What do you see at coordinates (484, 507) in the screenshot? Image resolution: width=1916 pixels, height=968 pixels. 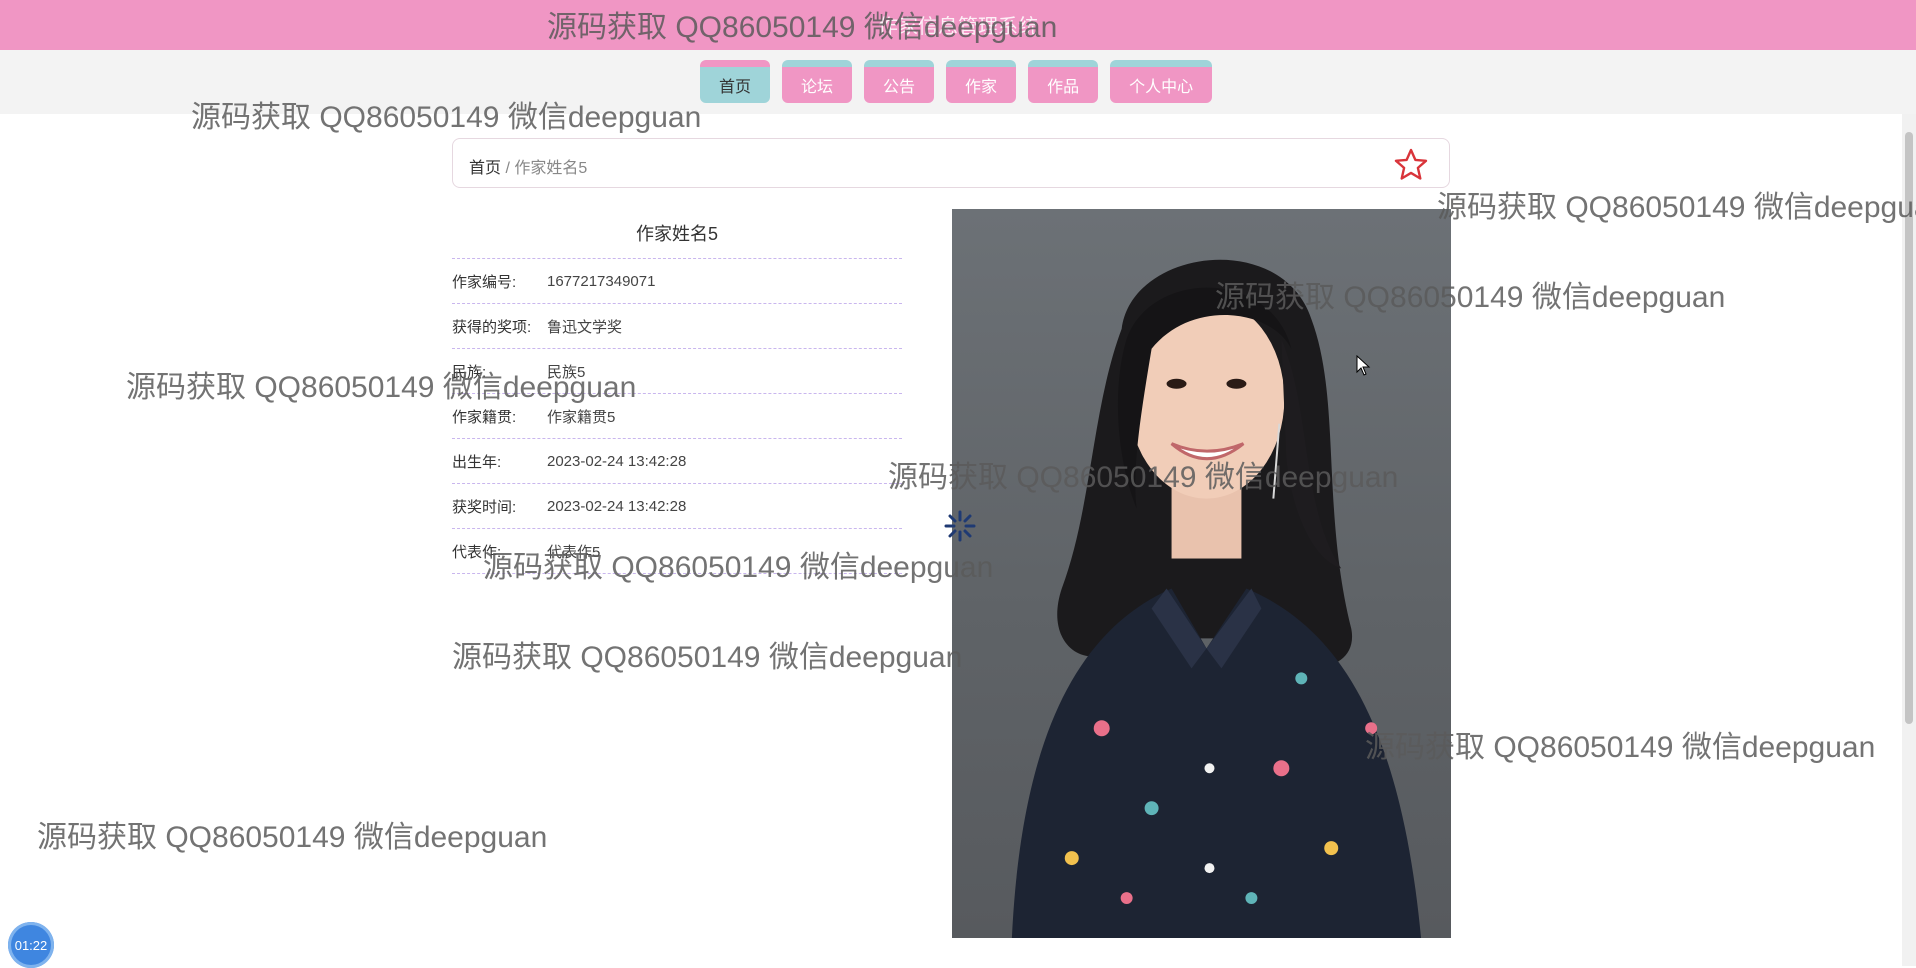 I see `info-label: 获奖时间:` at bounding box center [484, 507].